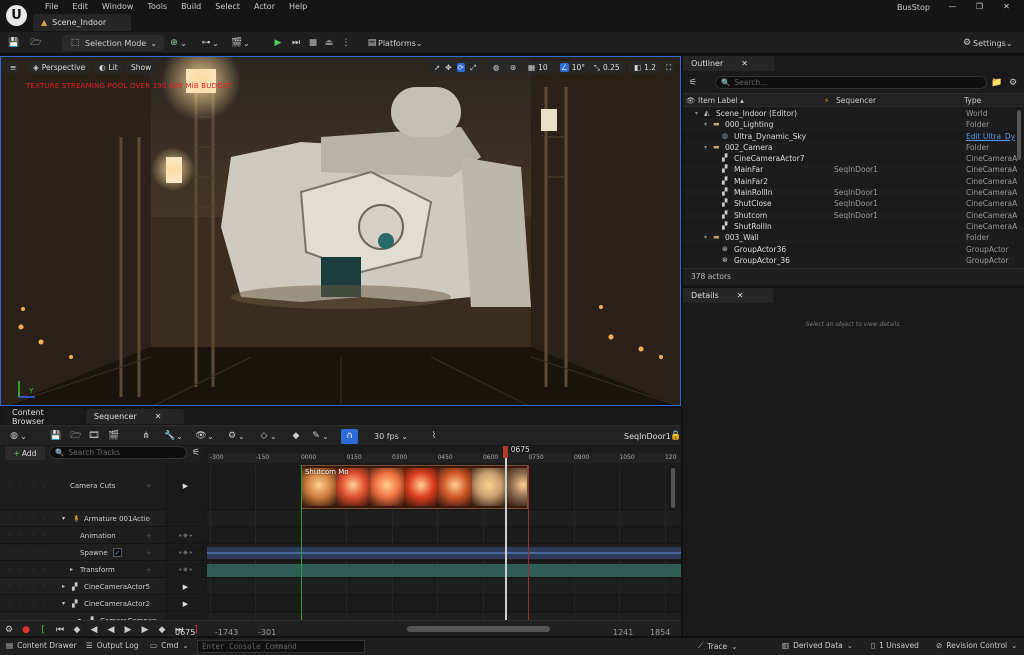  What do you see at coordinates (987, 43) in the screenshot?
I see `settings-dropdown: ⚙ Settings ⌄` at bounding box center [987, 43].